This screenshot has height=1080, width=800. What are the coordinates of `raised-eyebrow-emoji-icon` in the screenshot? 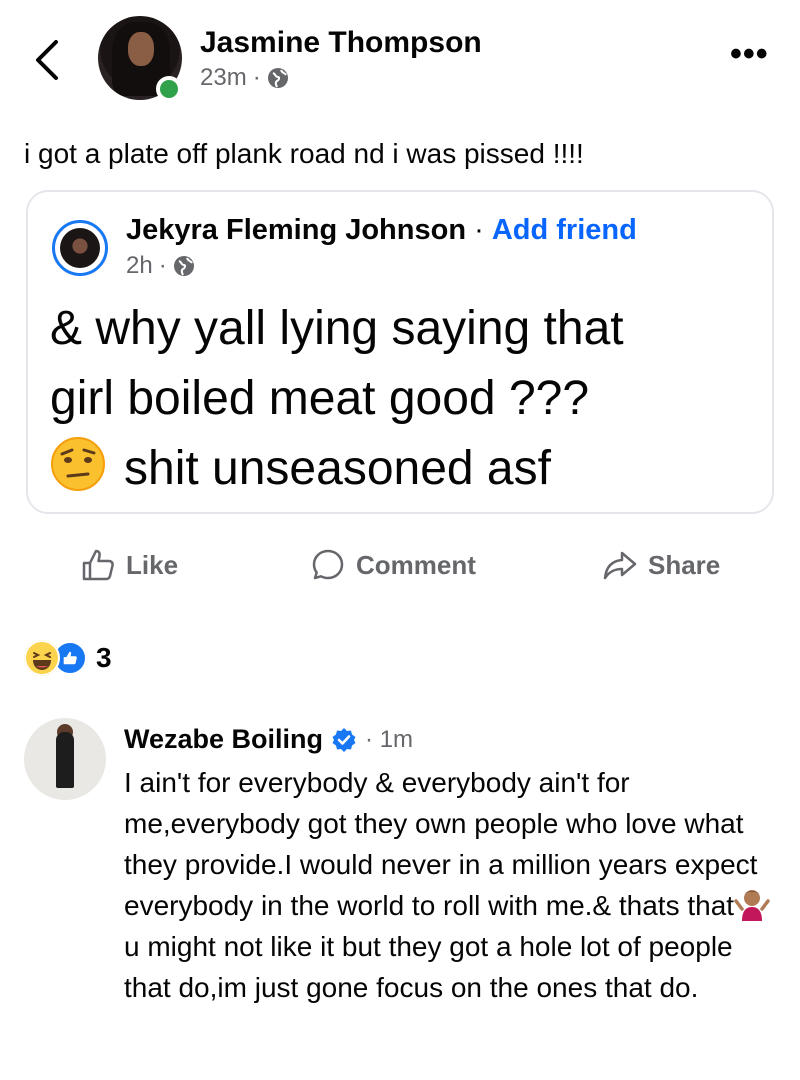 It's located at (78, 464).